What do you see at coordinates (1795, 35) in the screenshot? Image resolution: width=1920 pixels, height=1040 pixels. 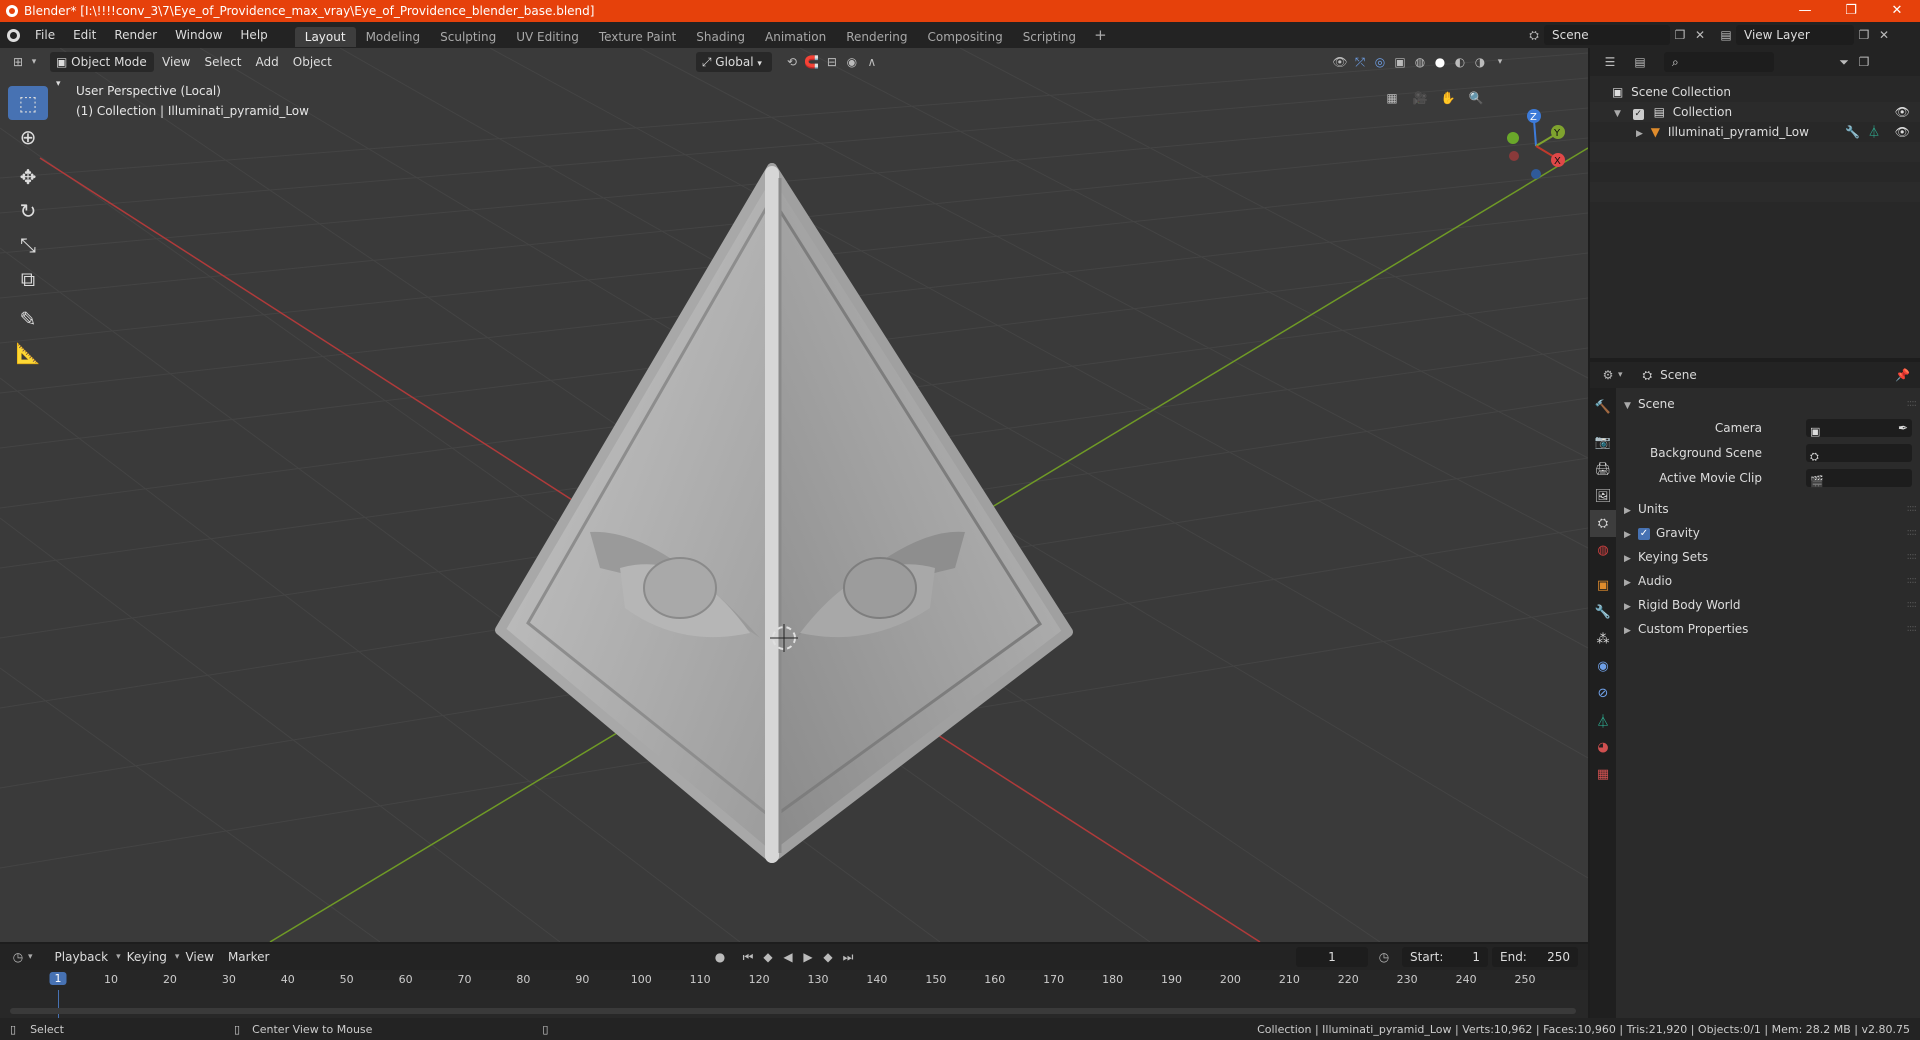 I see `view-layer-field: View Layer` at bounding box center [1795, 35].